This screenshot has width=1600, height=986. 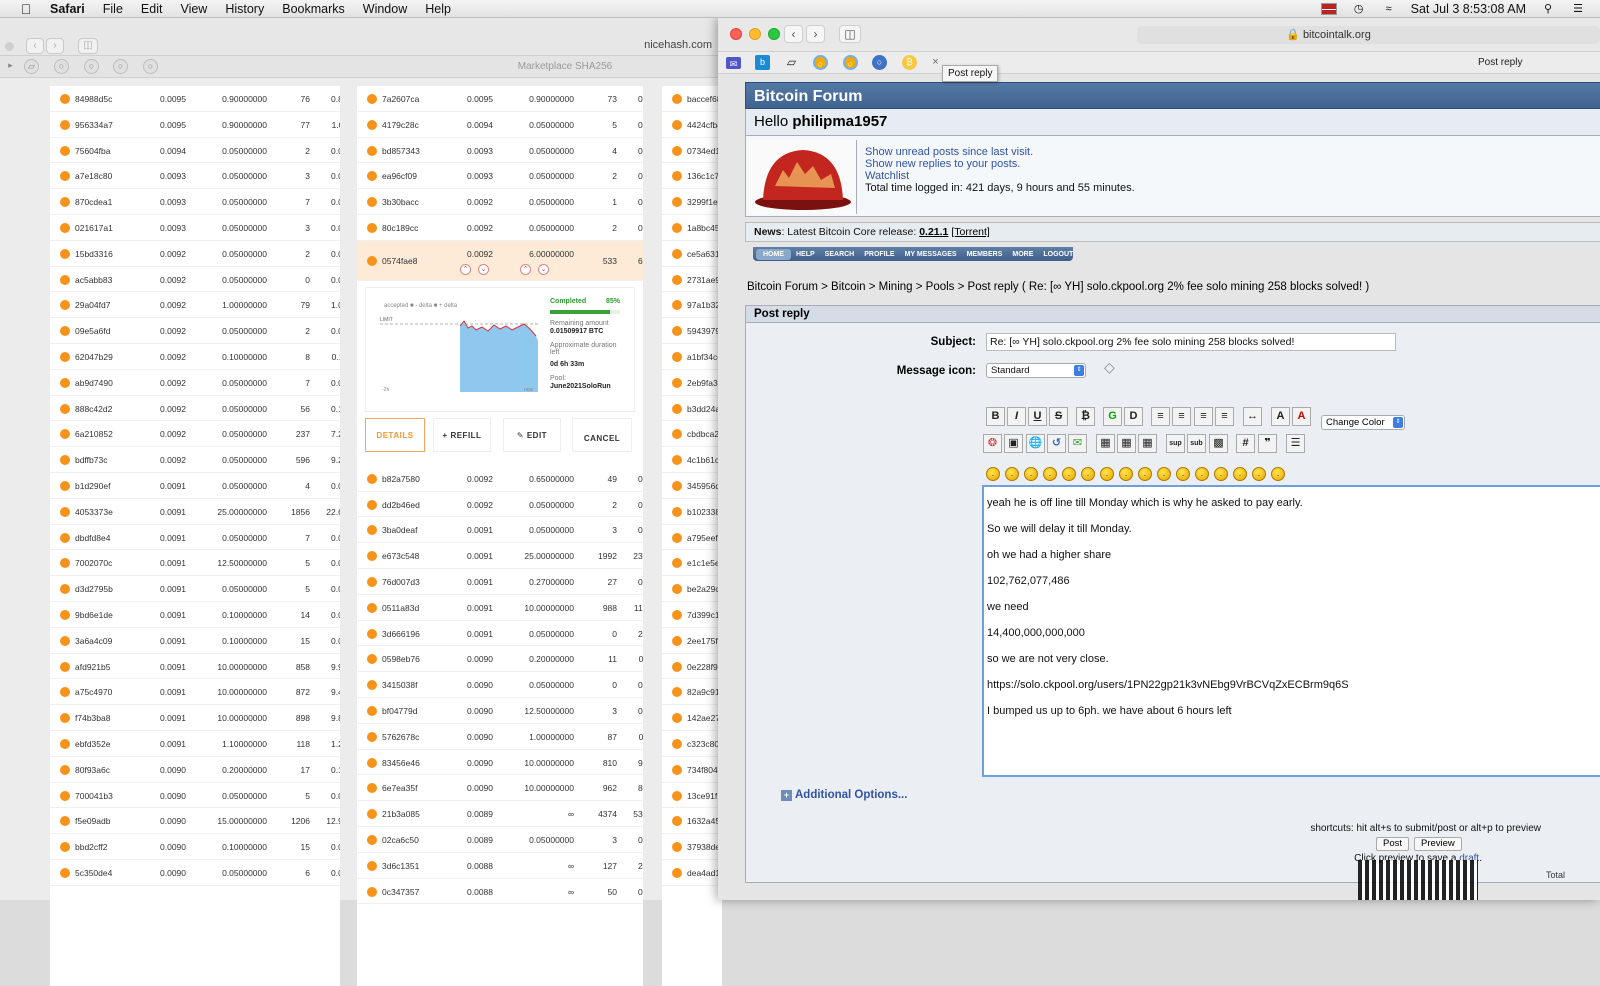 I want to click on lock-icon: ▱, so click(x=31, y=66).